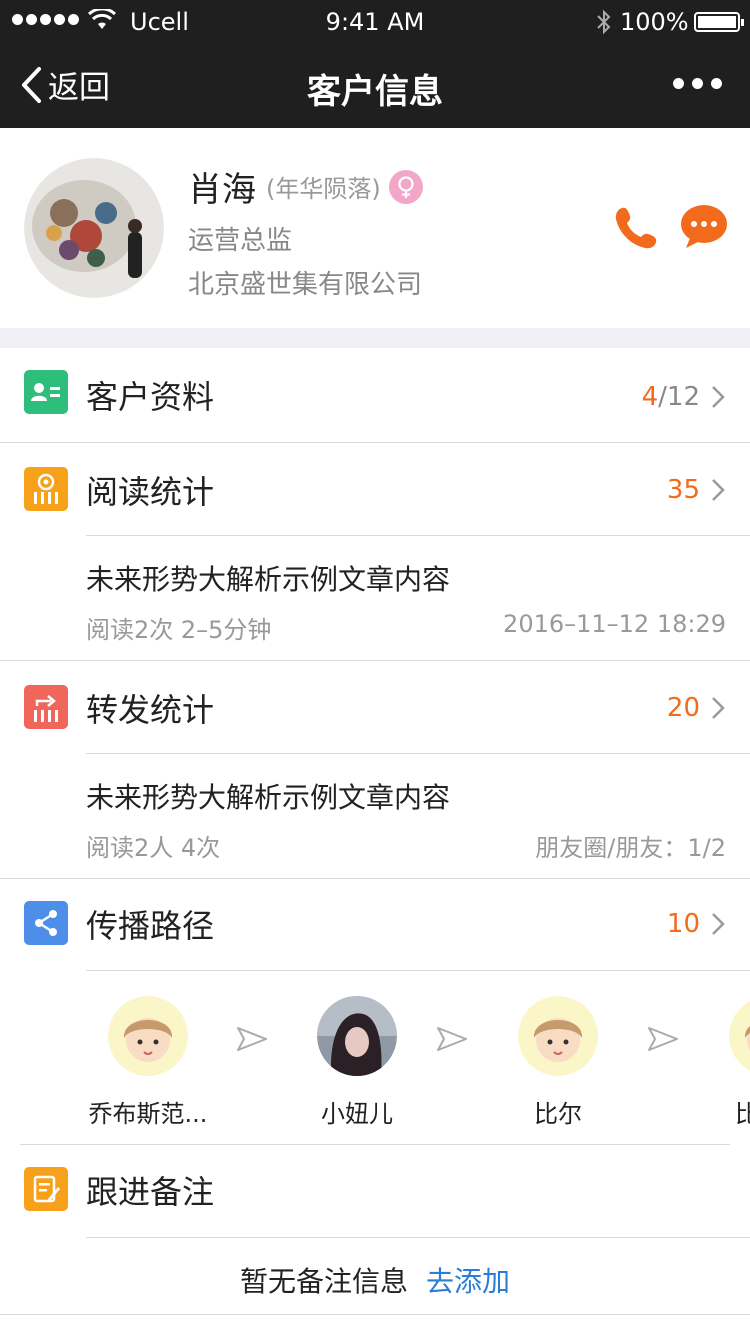 Image resolution: width=750 pixels, height=1334 pixels. What do you see at coordinates (375, 92) in the screenshot?
I see `page-title: 客户信息` at bounding box center [375, 92].